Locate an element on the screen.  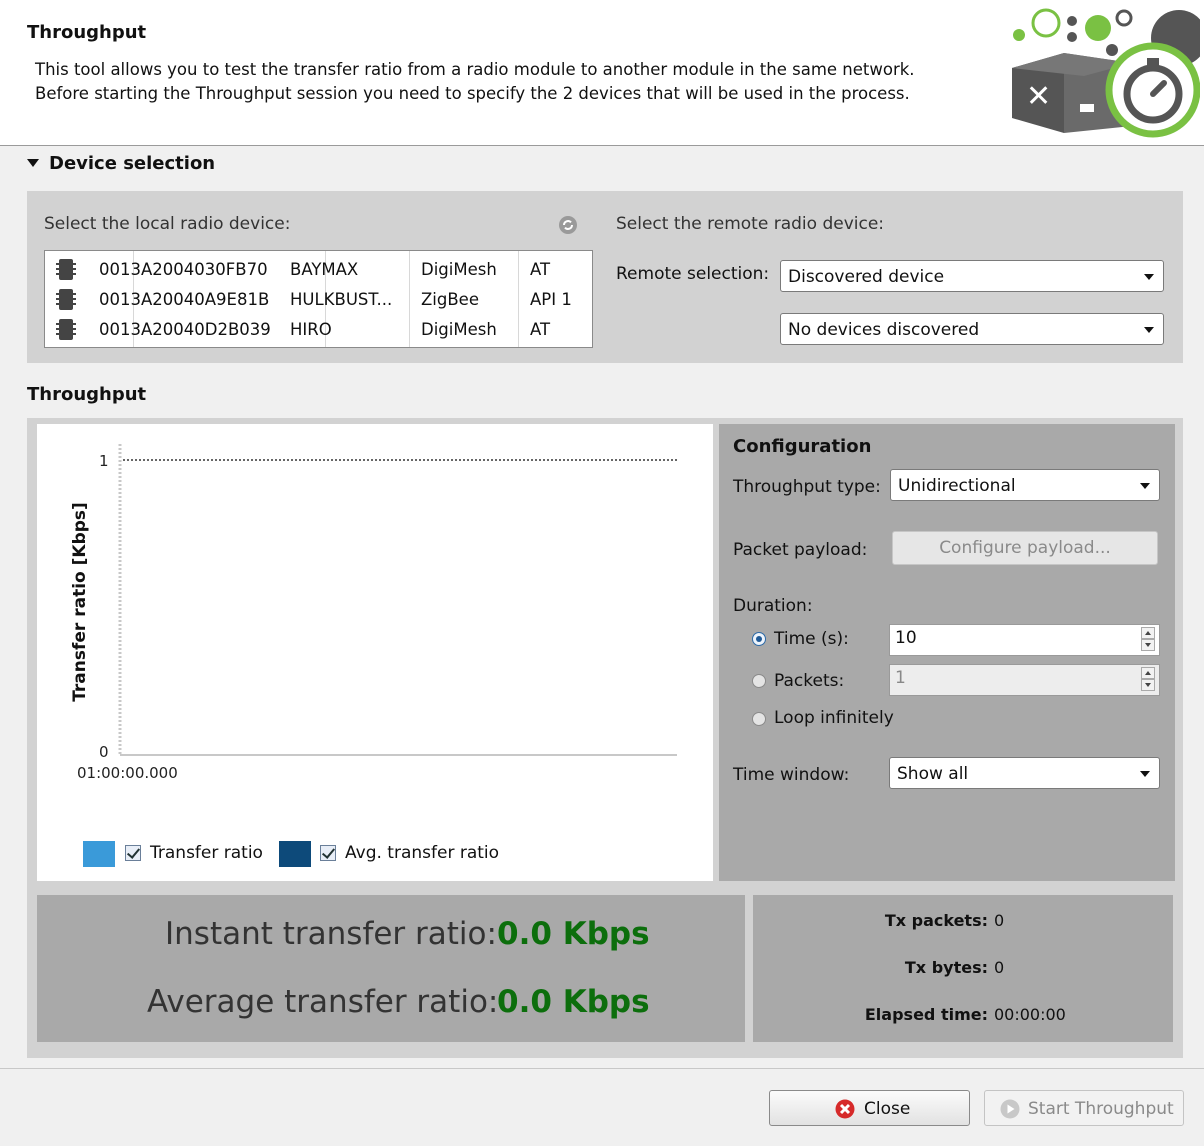
remote-device-value: No devices discovered is located at coordinates (884, 330).